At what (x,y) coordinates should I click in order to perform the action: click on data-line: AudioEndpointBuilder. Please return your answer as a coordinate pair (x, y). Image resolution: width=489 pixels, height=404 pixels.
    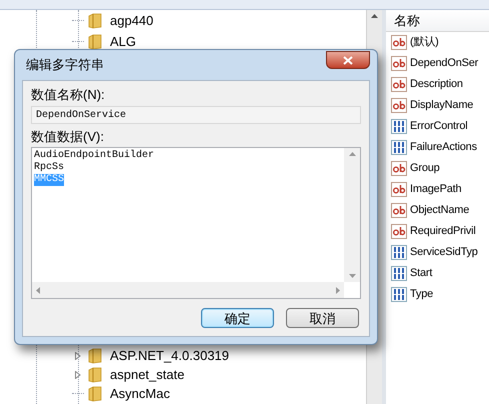
    Looking at the image, I should click on (94, 156).